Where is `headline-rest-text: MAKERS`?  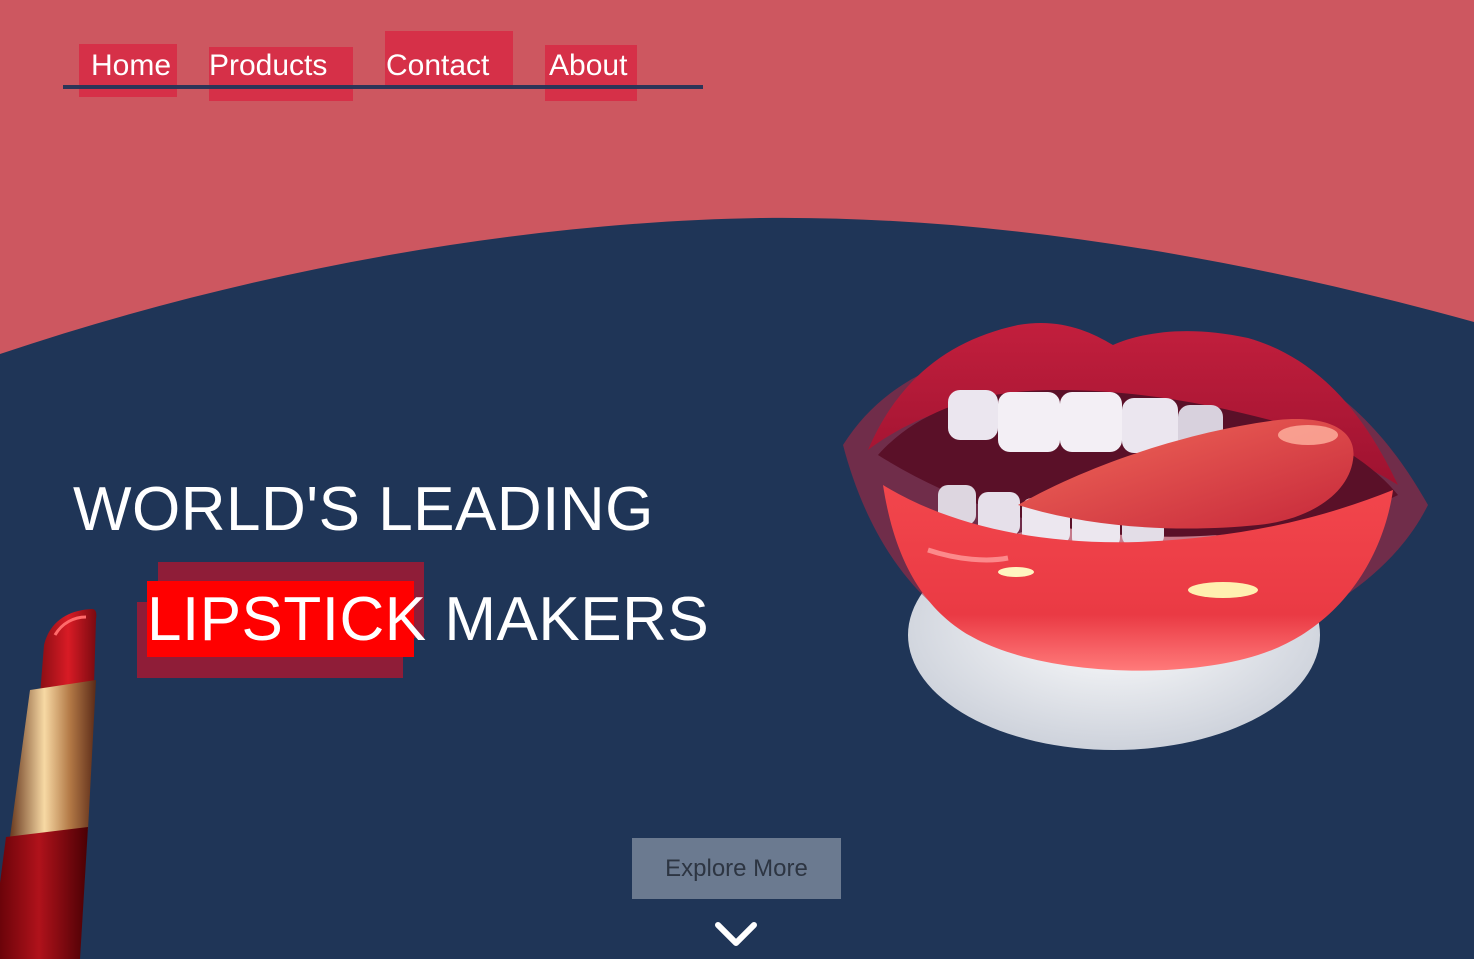
headline-rest-text: MAKERS is located at coordinates (568, 619).